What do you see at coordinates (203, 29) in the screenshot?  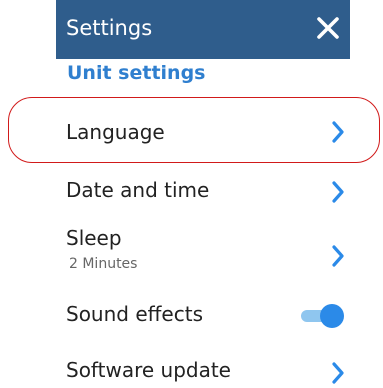 I see `header-bar: Settings` at bounding box center [203, 29].